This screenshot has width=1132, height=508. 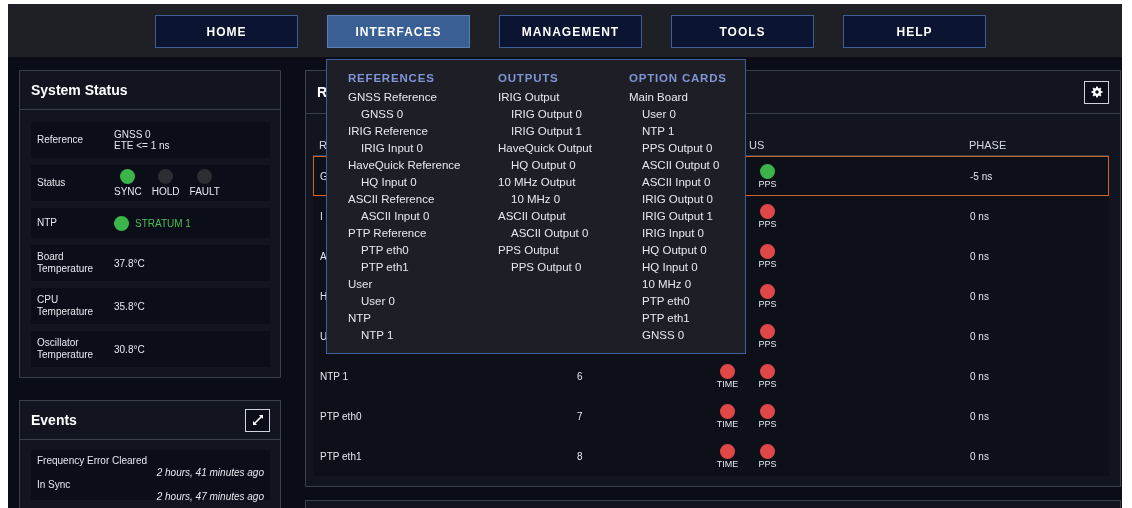 I want to click on event-message: Frequency Error Cleared, so click(x=93, y=461).